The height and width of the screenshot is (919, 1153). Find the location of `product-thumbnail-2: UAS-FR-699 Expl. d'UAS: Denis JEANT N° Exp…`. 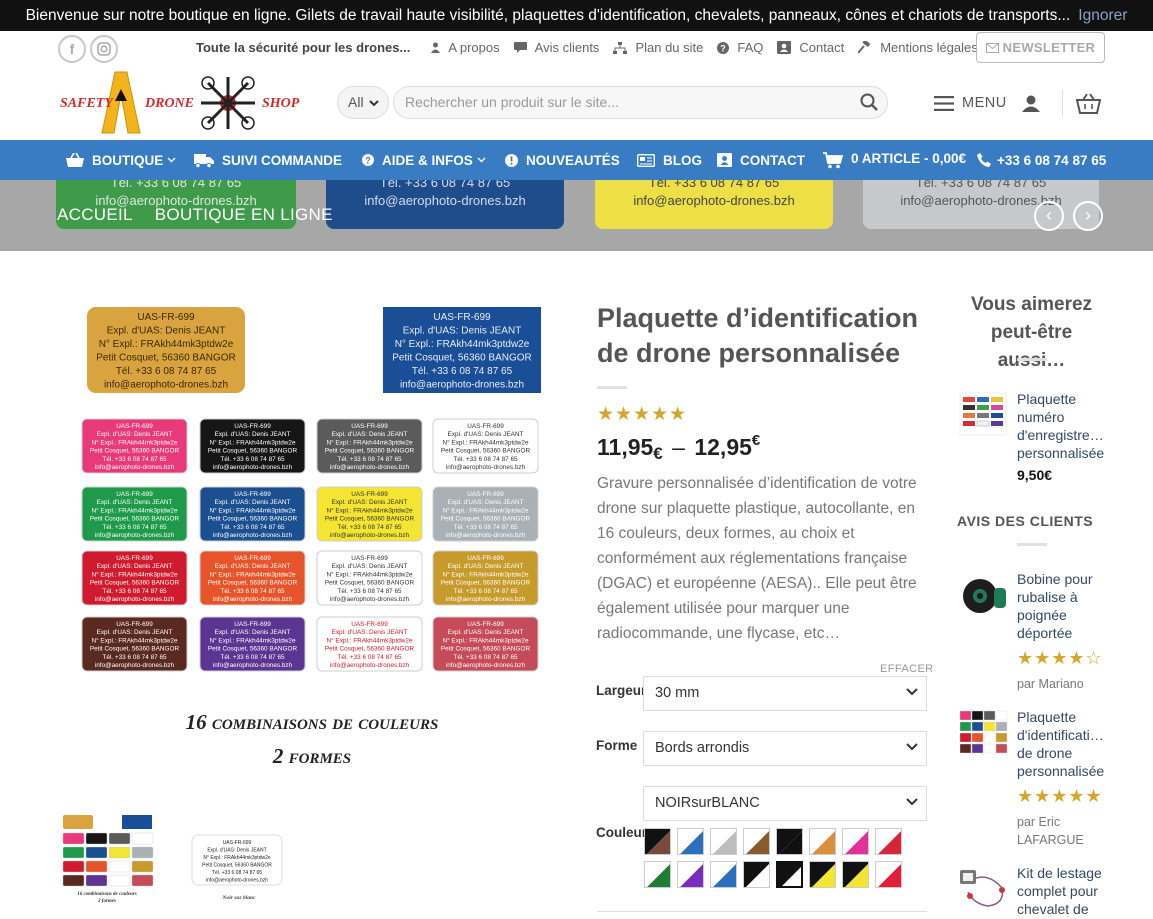

product-thumbnail-2: UAS-FR-699 Expl. d'UAS: Denis JEANT N° Exp… is located at coordinates (236, 858).